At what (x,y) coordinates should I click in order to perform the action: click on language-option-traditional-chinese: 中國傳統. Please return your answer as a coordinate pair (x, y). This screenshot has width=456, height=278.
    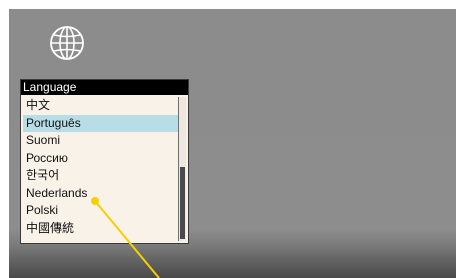
    Looking at the image, I should click on (100, 229).